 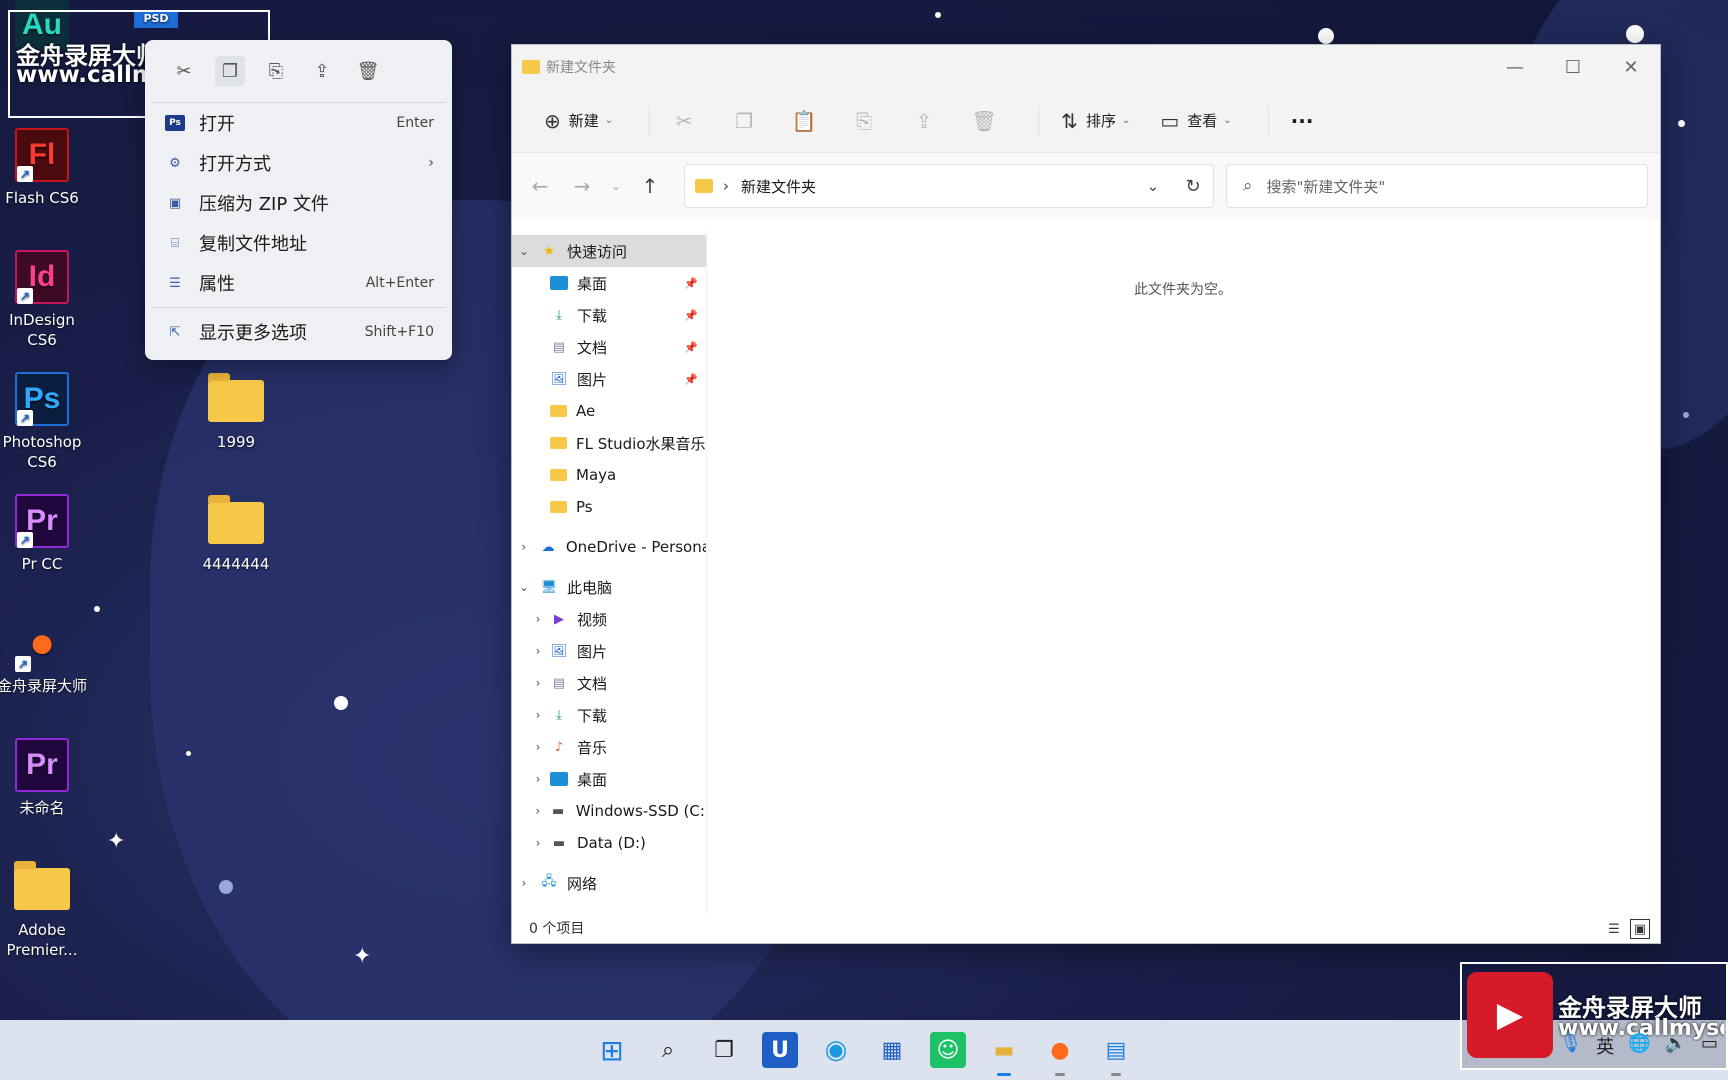 I want to click on chevron-down-icon: ⌄, so click(x=1153, y=186).